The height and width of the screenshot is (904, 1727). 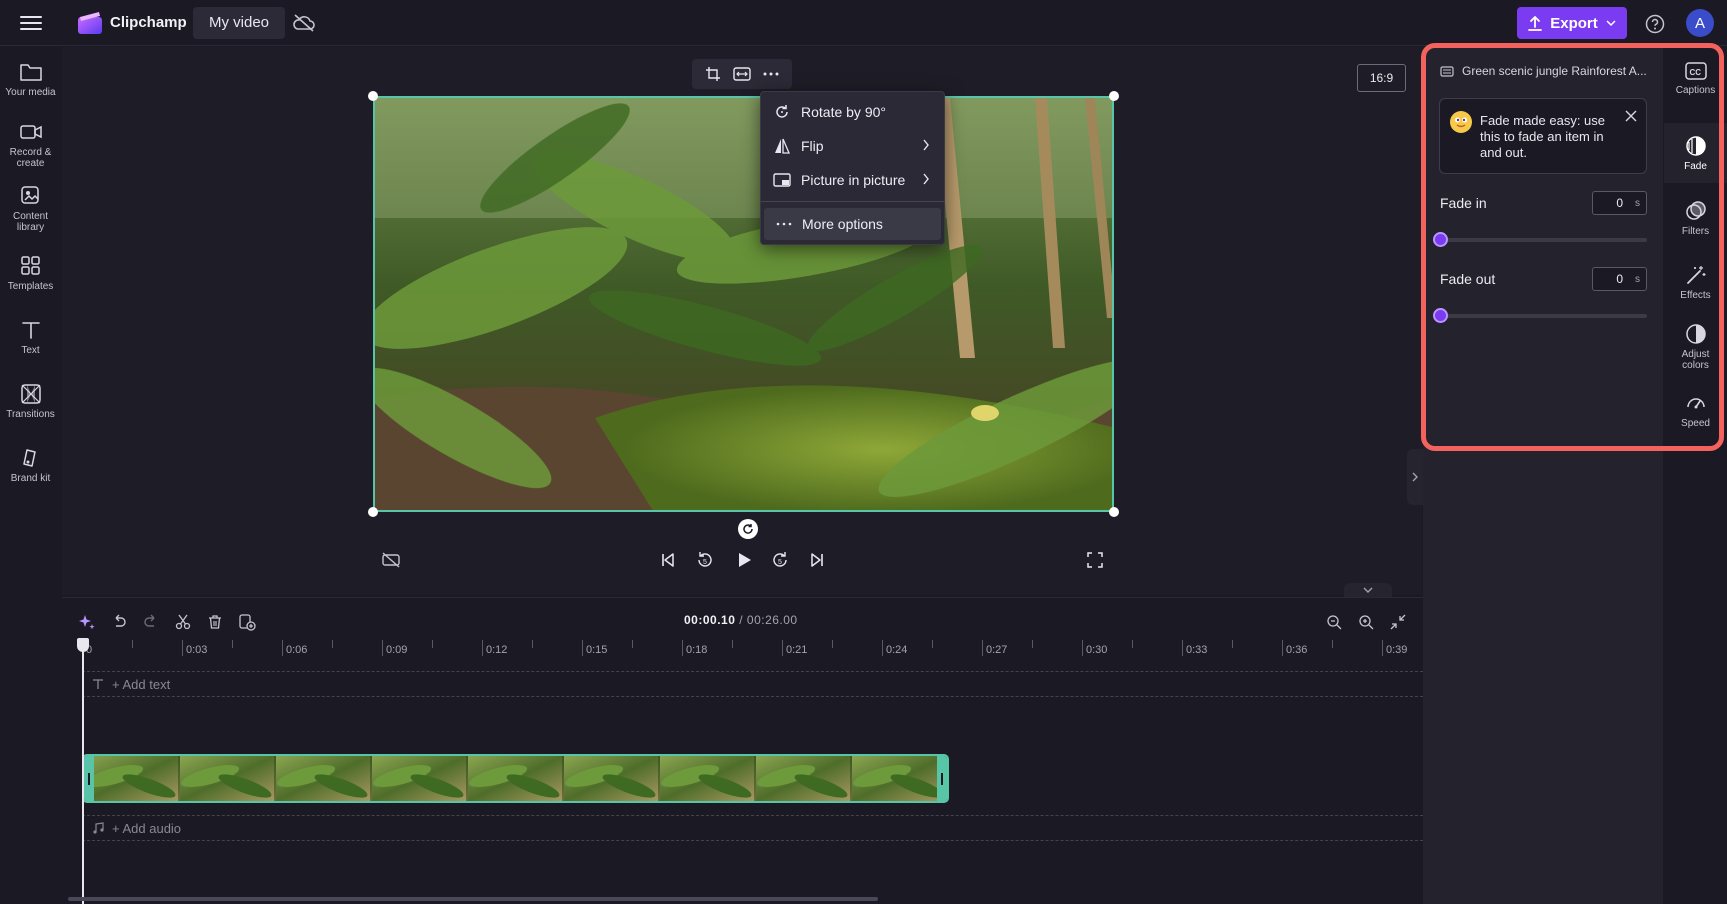 I want to click on close-icon, so click(x=1631, y=116).